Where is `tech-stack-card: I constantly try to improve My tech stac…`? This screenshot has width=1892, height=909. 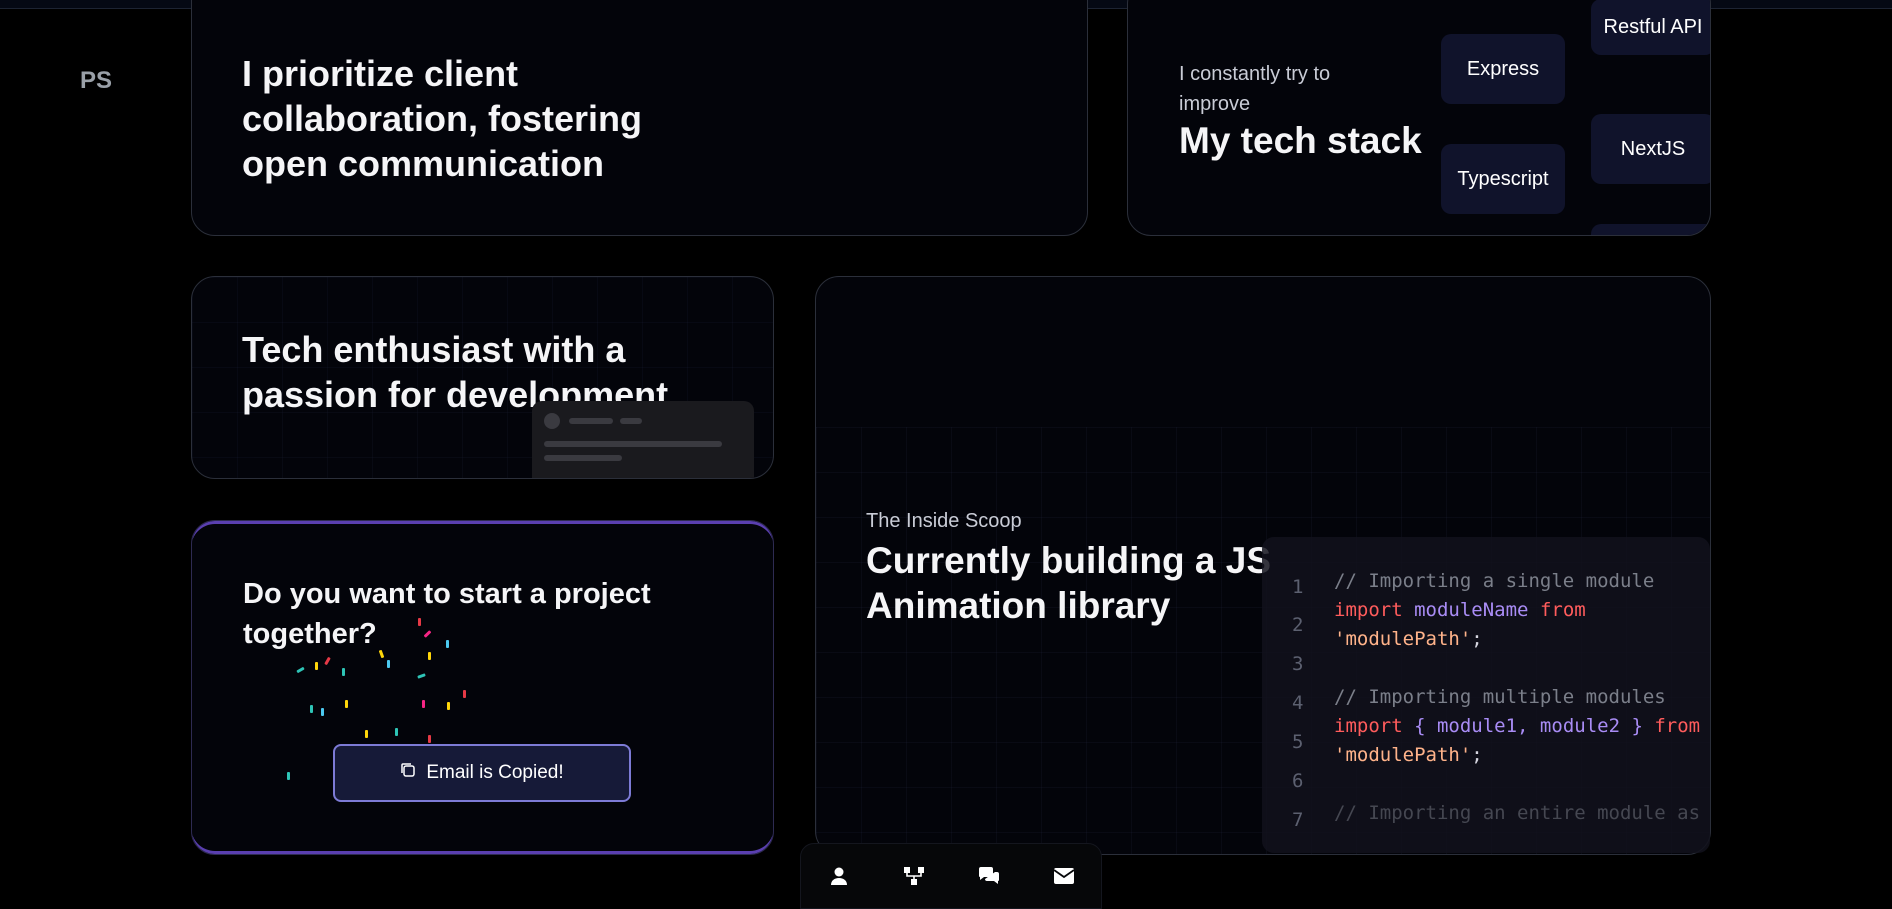 tech-stack-card: I constantly try to improve My tech stac… is located at coordinates (1419, 118).